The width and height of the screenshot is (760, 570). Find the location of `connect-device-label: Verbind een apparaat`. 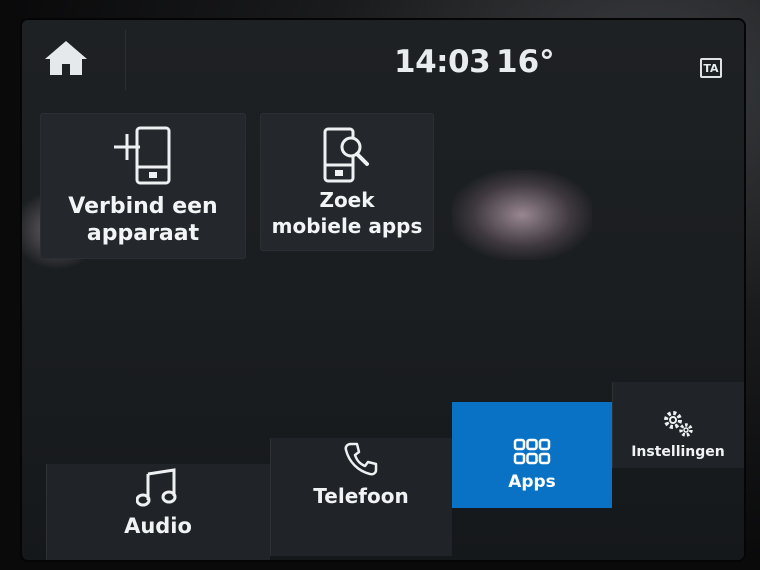

connect-device-label: Verbind een apparaat is located at coordinates (143, 220).